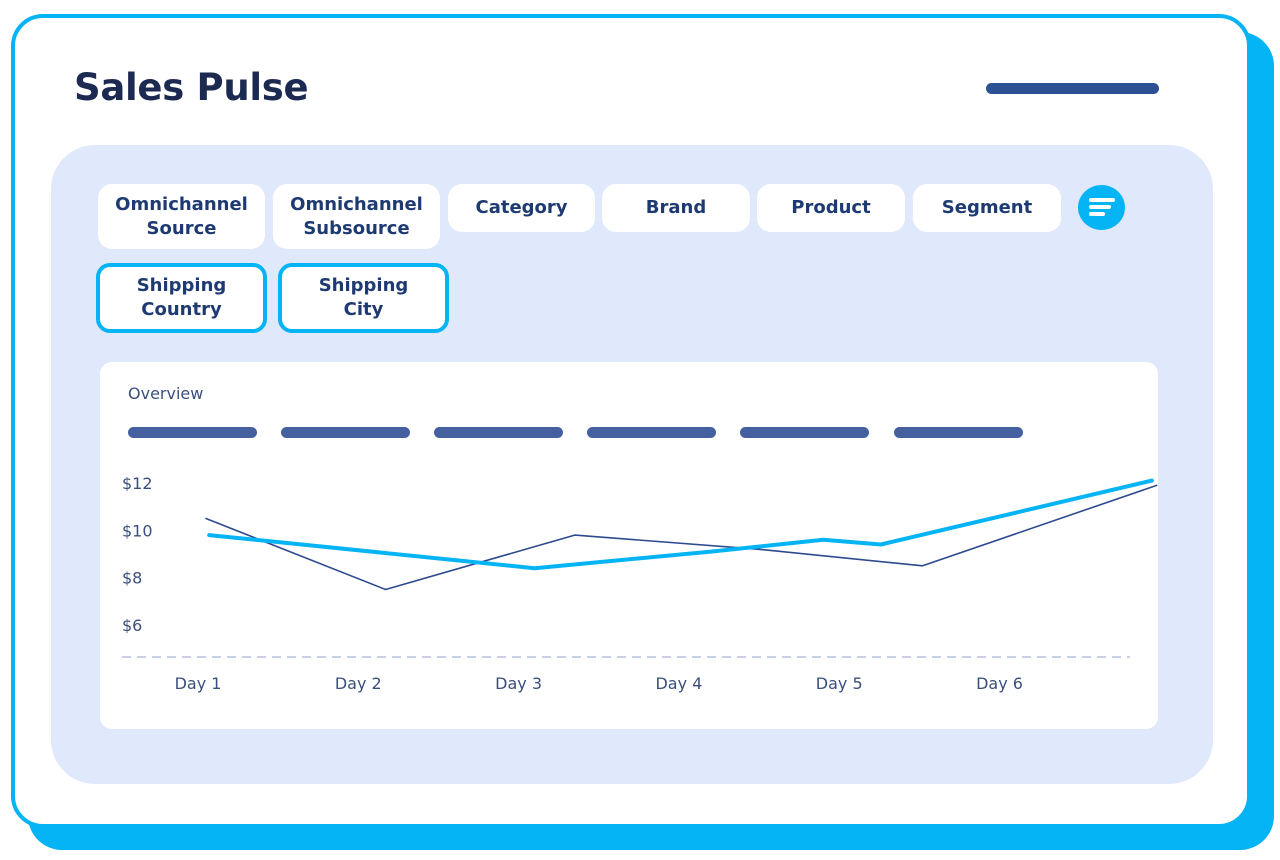  What do you see at coordinates (678, 683) in the screenshot?
I see `x-tick-label: Day 4` at bounding box center [678, 683].